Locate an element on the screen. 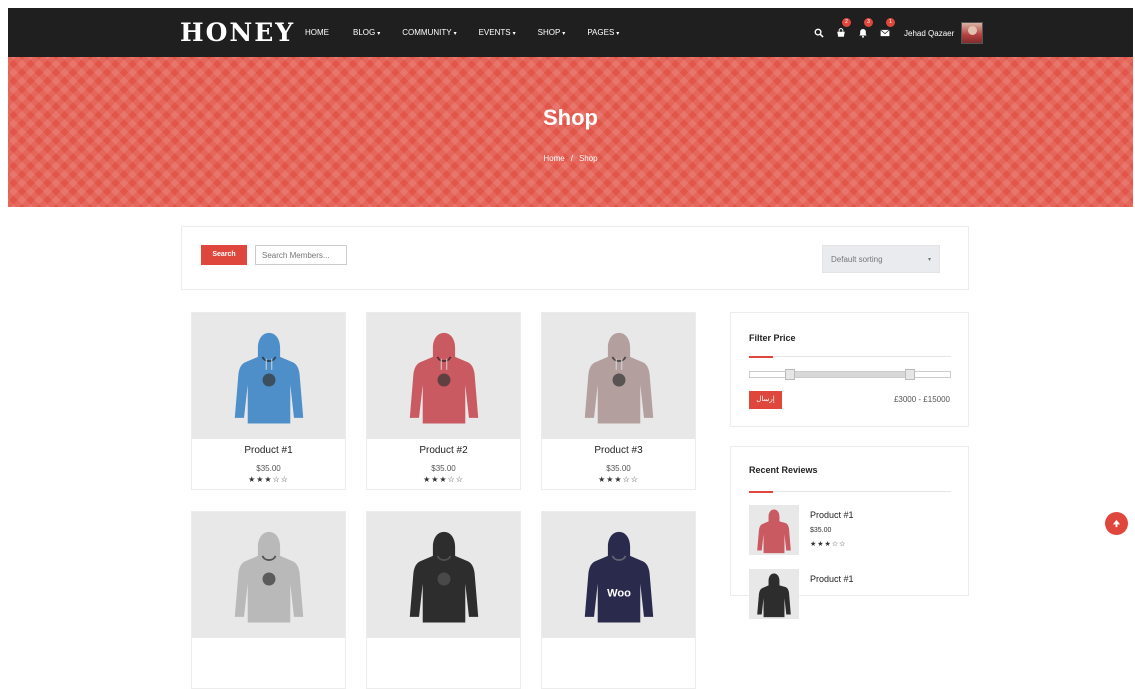 This screenshot has height=689, width=1135. site-logo: HONEY is located at coordinates (237, 32).